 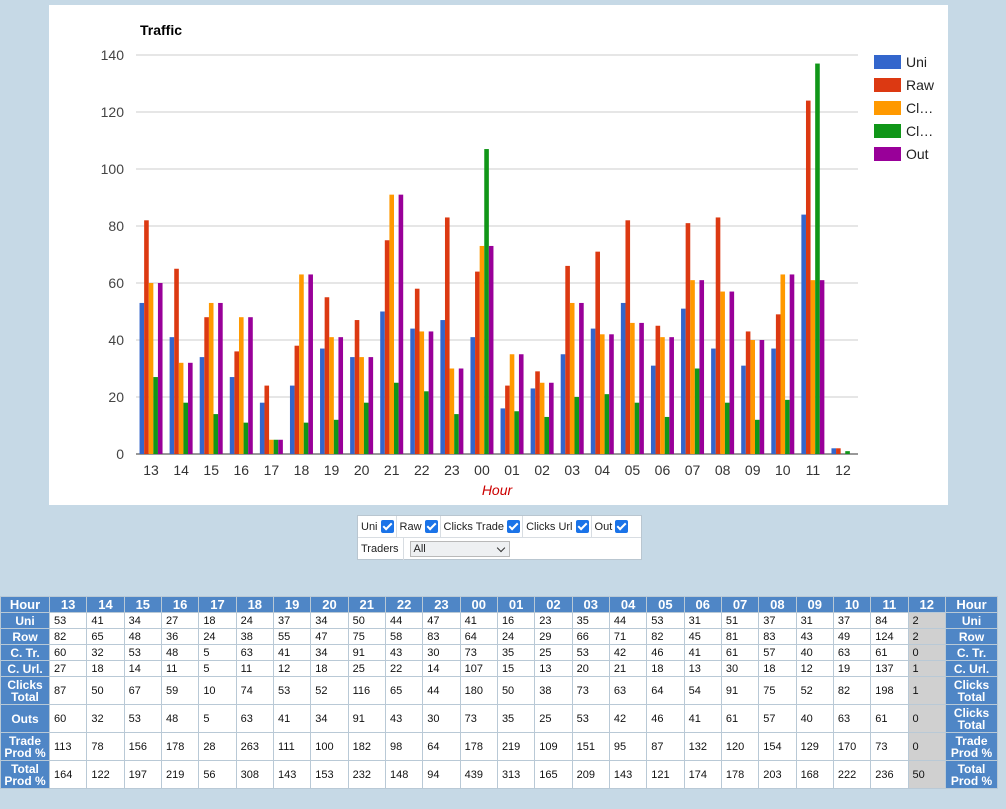 What do you see at coordinates (553, 620) in the screenshot?
I see `table-cell: 23` at bounding box center [553, 620].